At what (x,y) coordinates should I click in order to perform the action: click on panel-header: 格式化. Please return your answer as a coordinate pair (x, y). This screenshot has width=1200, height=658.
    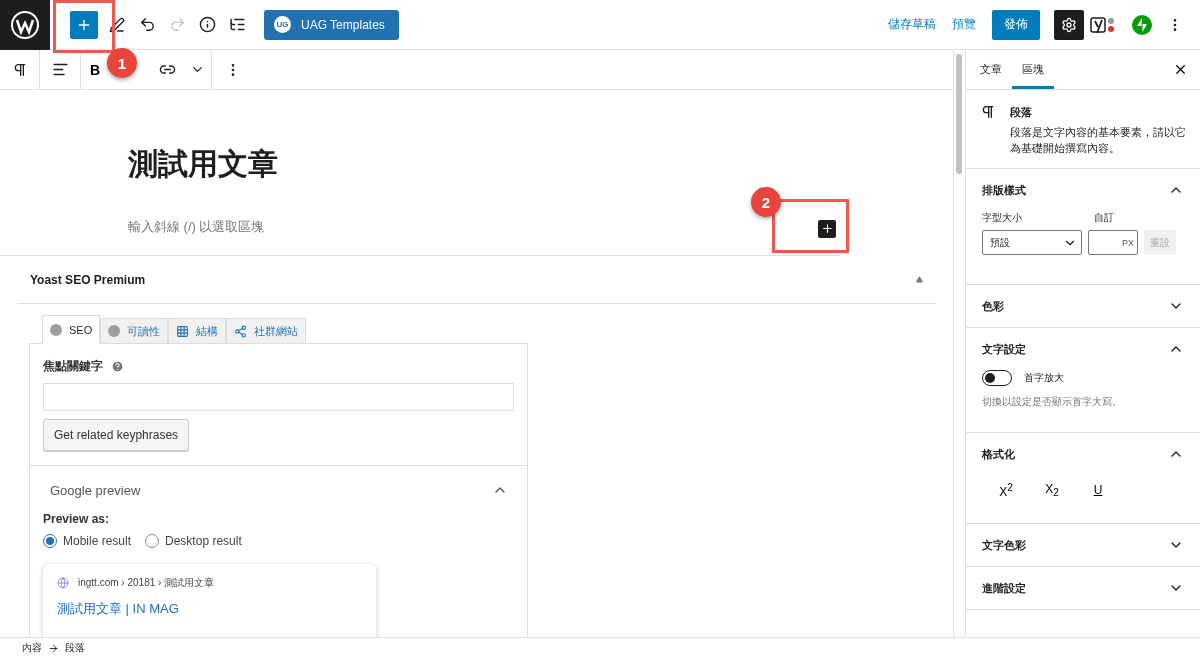
    Looking at the image, I should click on (1083, 454).